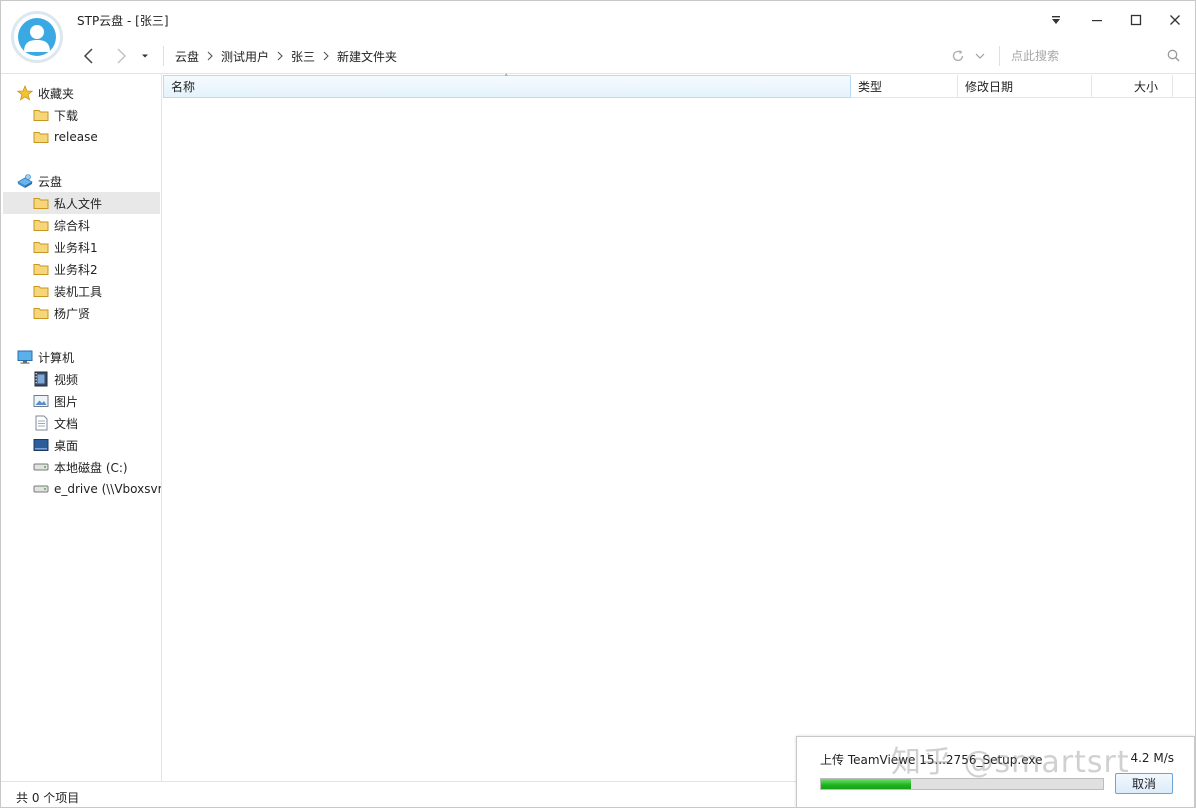 The image size is (1196, 808). What do you see at coordinates (81, 291) in the screenshot?
I see `sidebar-item-install-tools: 装机工具` at bounding box center [81, 291].